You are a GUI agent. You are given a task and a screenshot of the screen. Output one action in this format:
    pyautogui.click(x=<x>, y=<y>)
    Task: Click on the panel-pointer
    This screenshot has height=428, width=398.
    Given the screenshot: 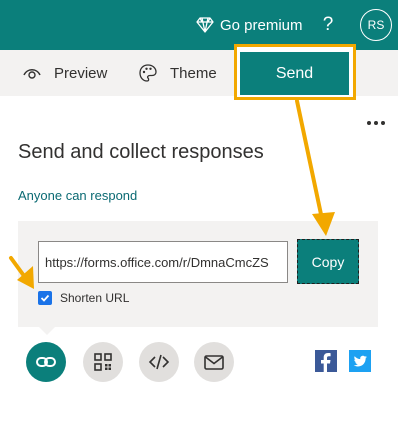 What is the action you would take?
    pyautogui.click(x=47, y=330)
    